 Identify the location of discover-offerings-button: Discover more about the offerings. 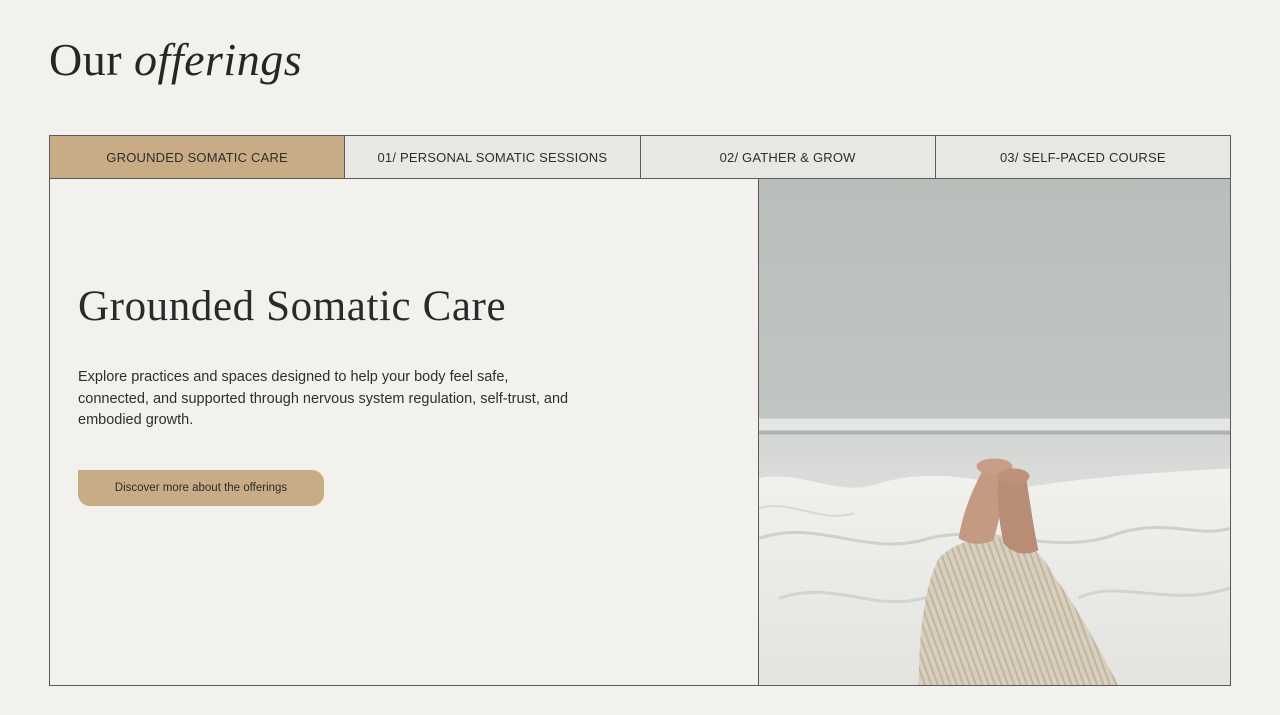
(201, 488).